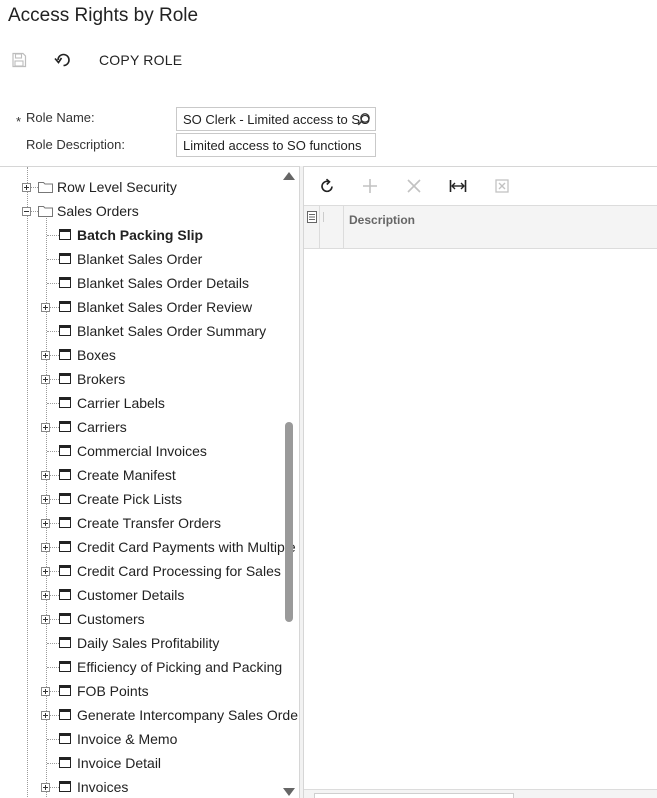 The width and height of the screenshot is (657, 798). I want to click on export-excel-icon, so click(502, 186).